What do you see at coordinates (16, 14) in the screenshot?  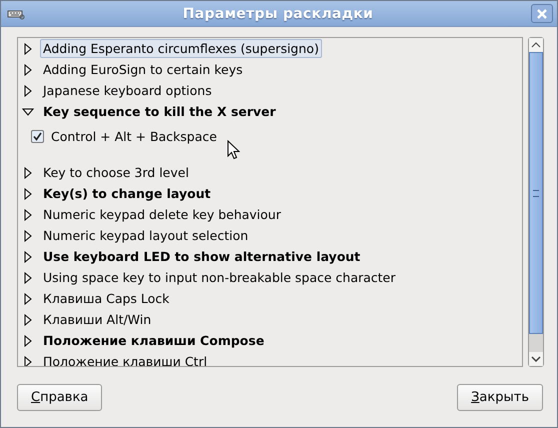 I see `keyboard-icon` at bounding box center [16, 14].